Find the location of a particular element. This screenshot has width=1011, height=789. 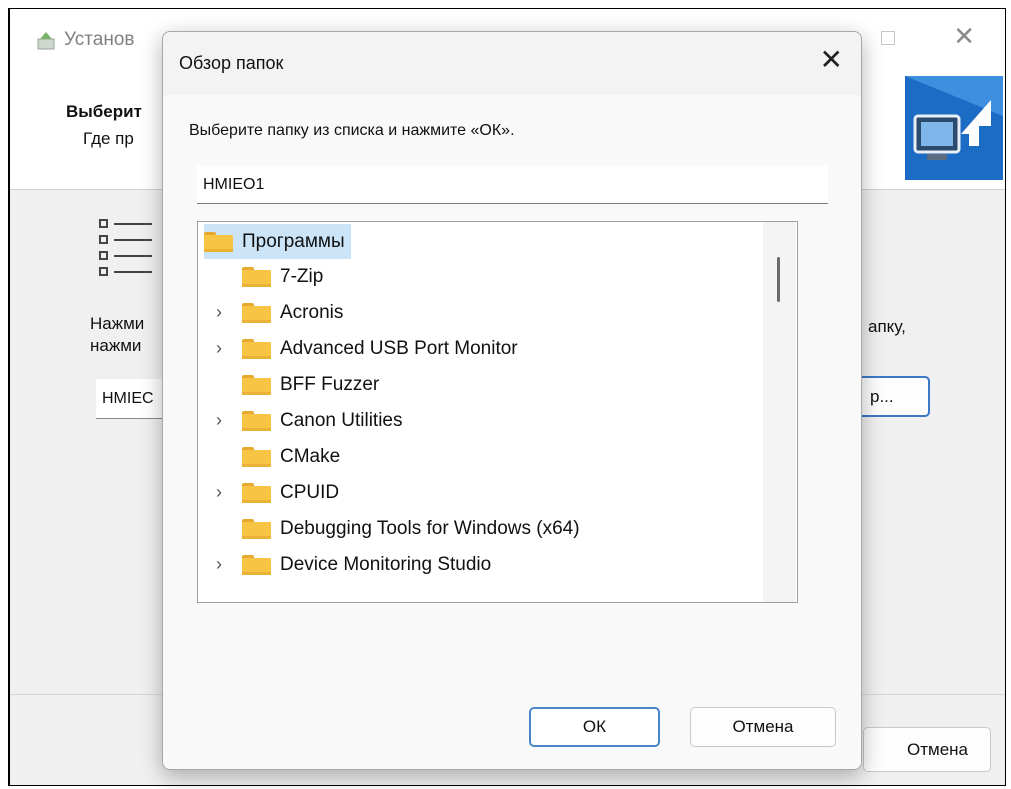

tree-item: › Advanced USB Port Monitor is located at coordinates (367, 348).